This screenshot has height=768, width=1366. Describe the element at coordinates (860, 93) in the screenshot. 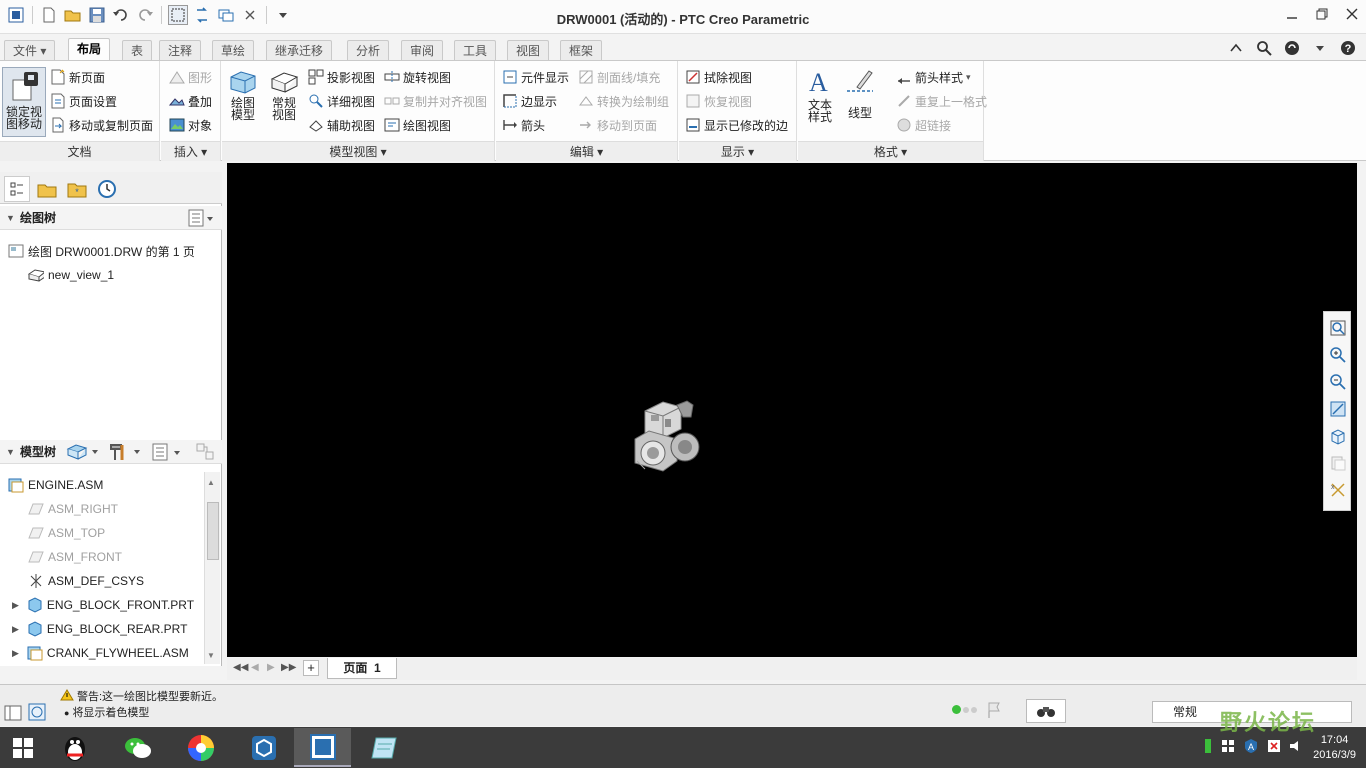

I see `line-style-button: 线型` at that location.